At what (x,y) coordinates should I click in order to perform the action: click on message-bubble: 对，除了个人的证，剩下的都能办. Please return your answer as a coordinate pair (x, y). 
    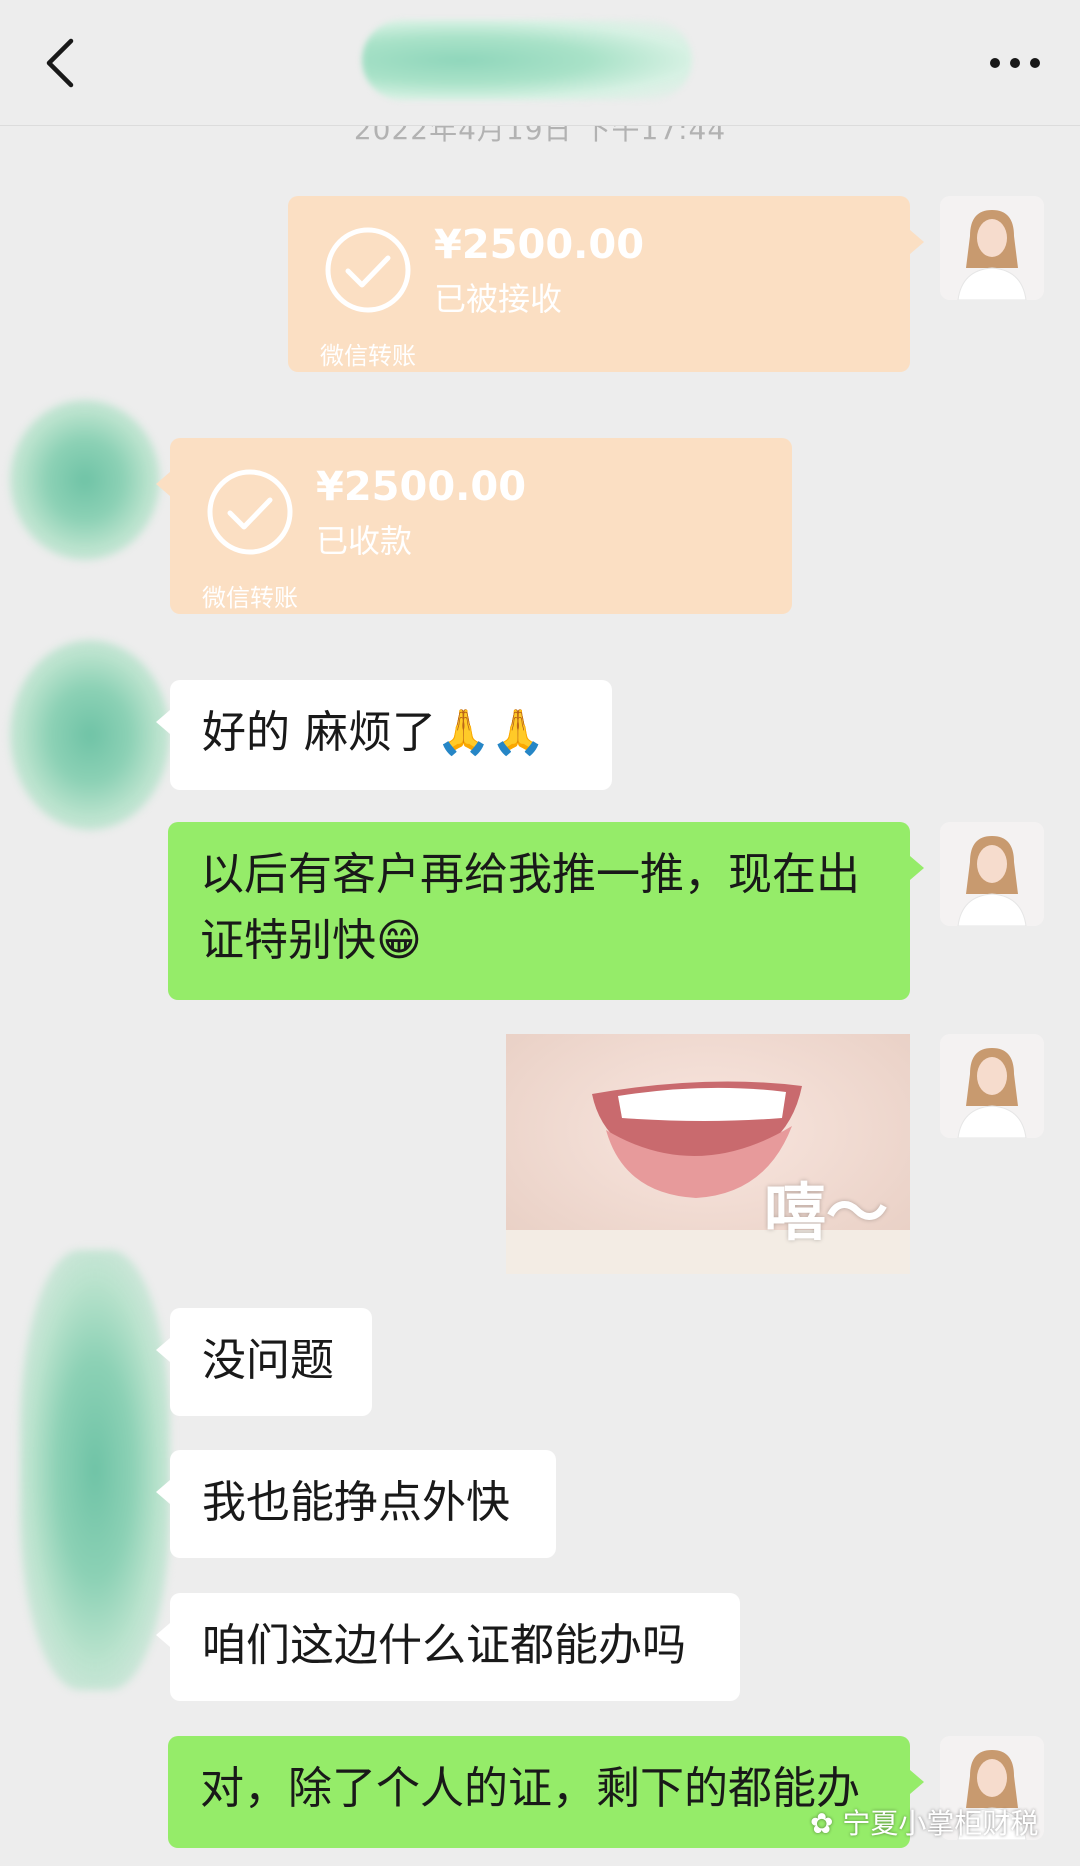
    Looking at the image, I should click on (546, 1792).